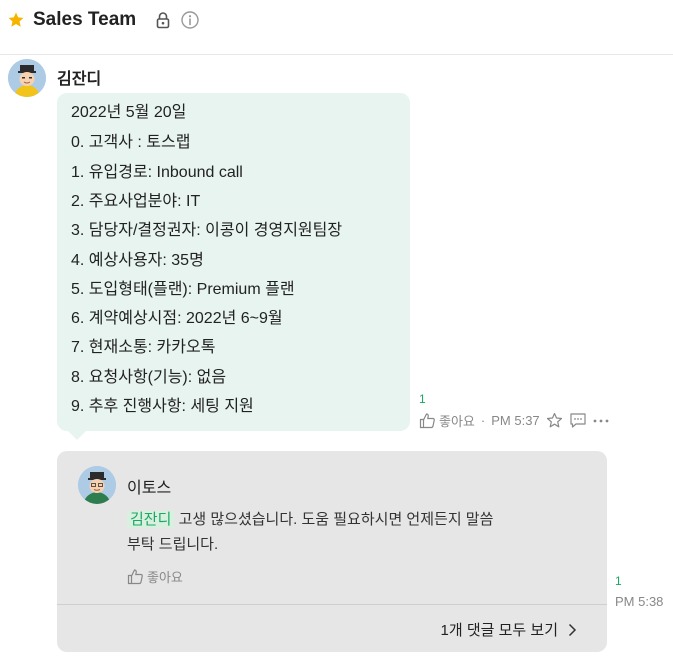 Image resolution: width=673 pixels, height=665 pixels. I want to click on reply-text: 김잔디 고생 많으셨습니다. 도움 필요하시면 언제든지 말씀 부탁 드립니다., so click(347, 532).